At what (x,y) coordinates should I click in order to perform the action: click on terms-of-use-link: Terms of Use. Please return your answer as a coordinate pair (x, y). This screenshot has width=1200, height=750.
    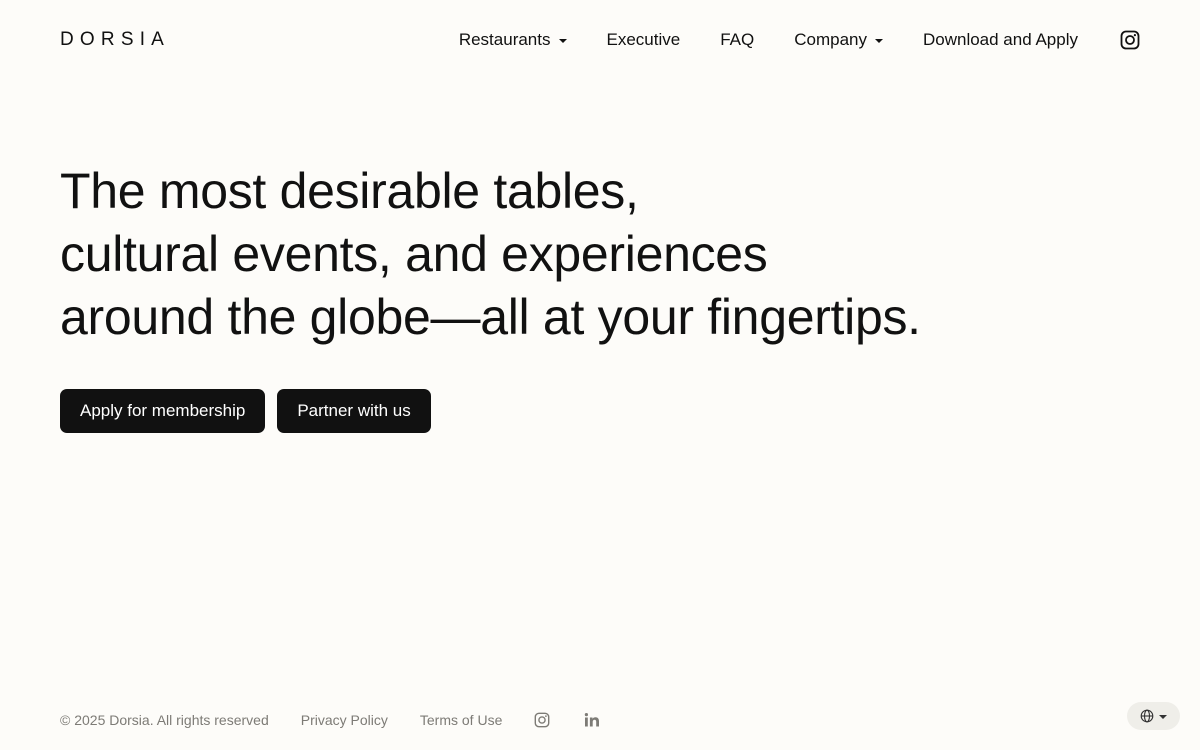
    Looking at the image, I should click on (461, 720).